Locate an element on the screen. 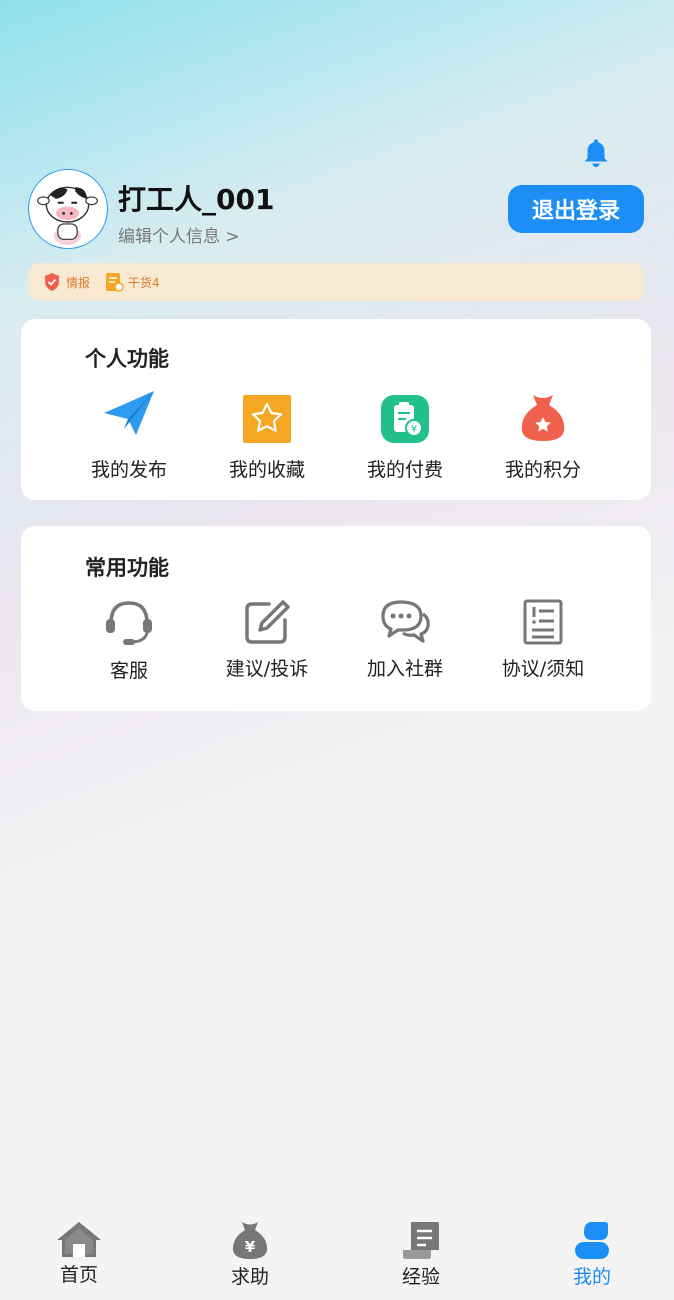  badge-label: 情报 is located at coordinates (78, 282).